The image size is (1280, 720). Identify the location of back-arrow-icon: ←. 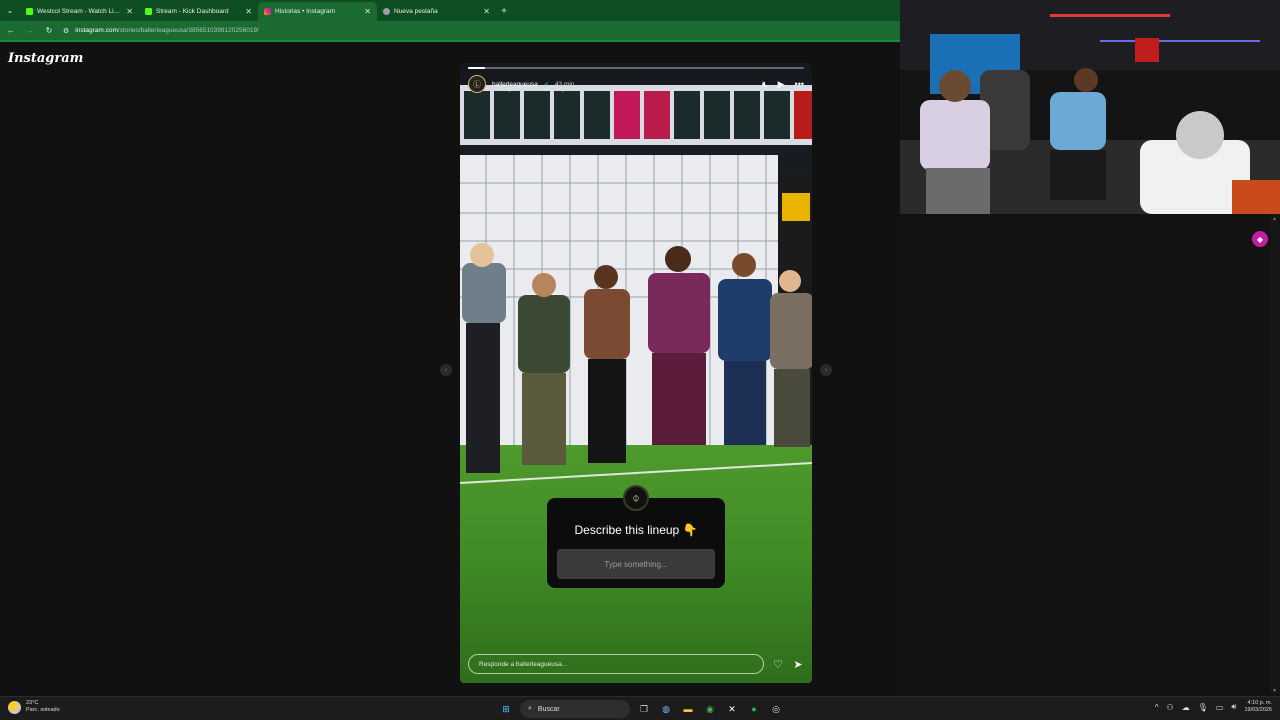
(11, 30).